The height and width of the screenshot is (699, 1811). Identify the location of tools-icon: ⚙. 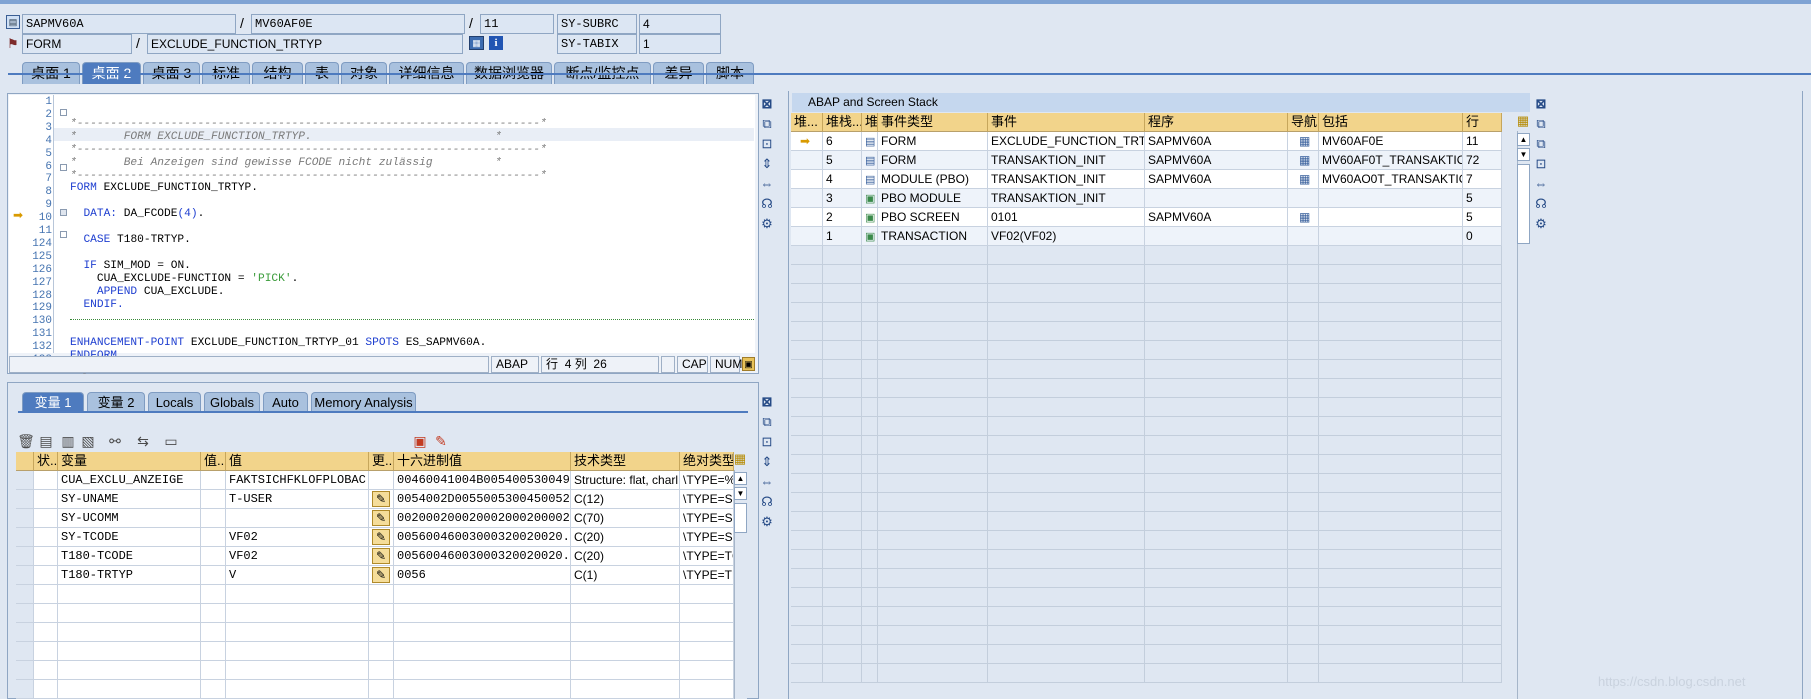
(767, 224).